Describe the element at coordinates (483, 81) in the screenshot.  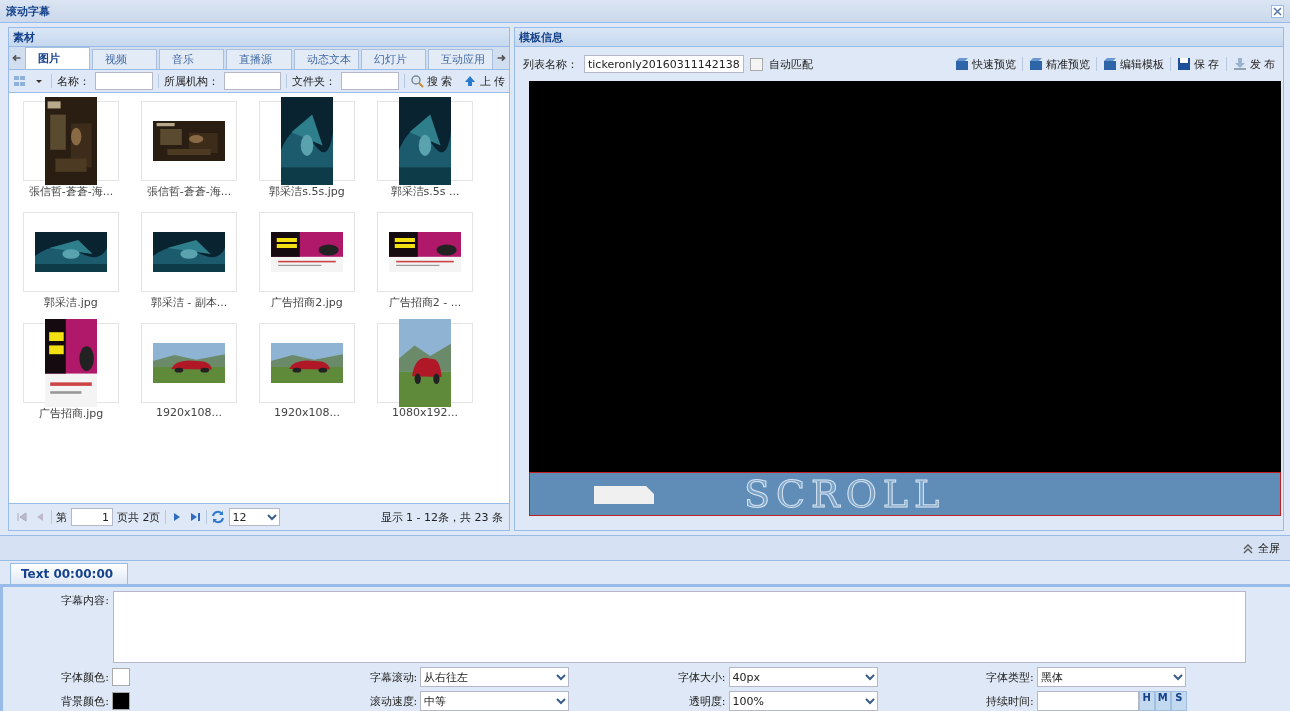
I see `upload-button: 上 传` at that location.